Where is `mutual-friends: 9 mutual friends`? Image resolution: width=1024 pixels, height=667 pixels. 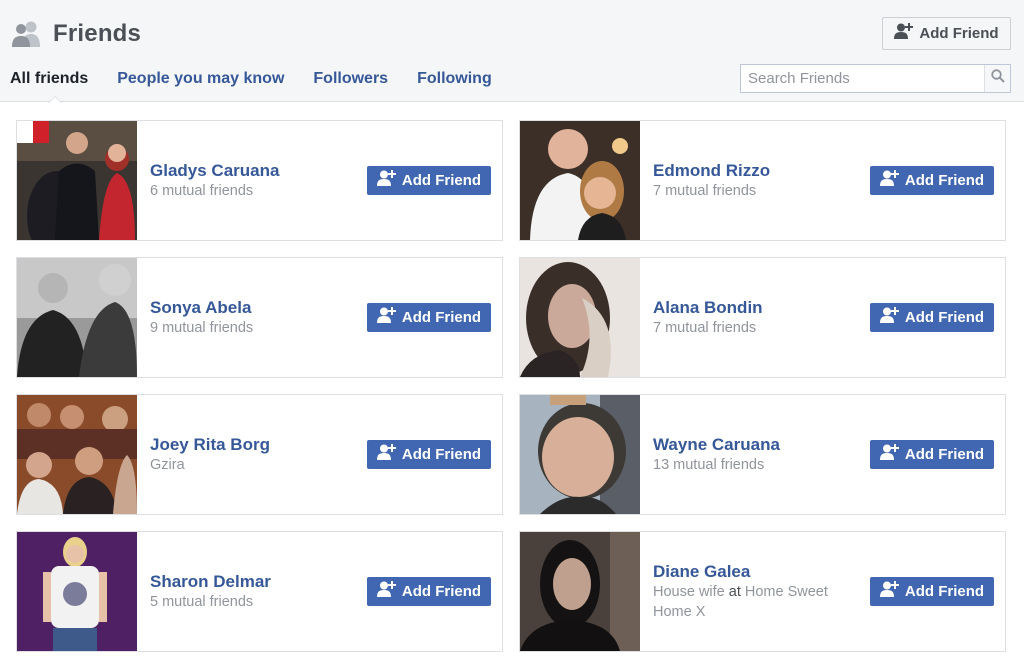
mutual-friends: 9 mutual friends is located at coordinates (255, 328).